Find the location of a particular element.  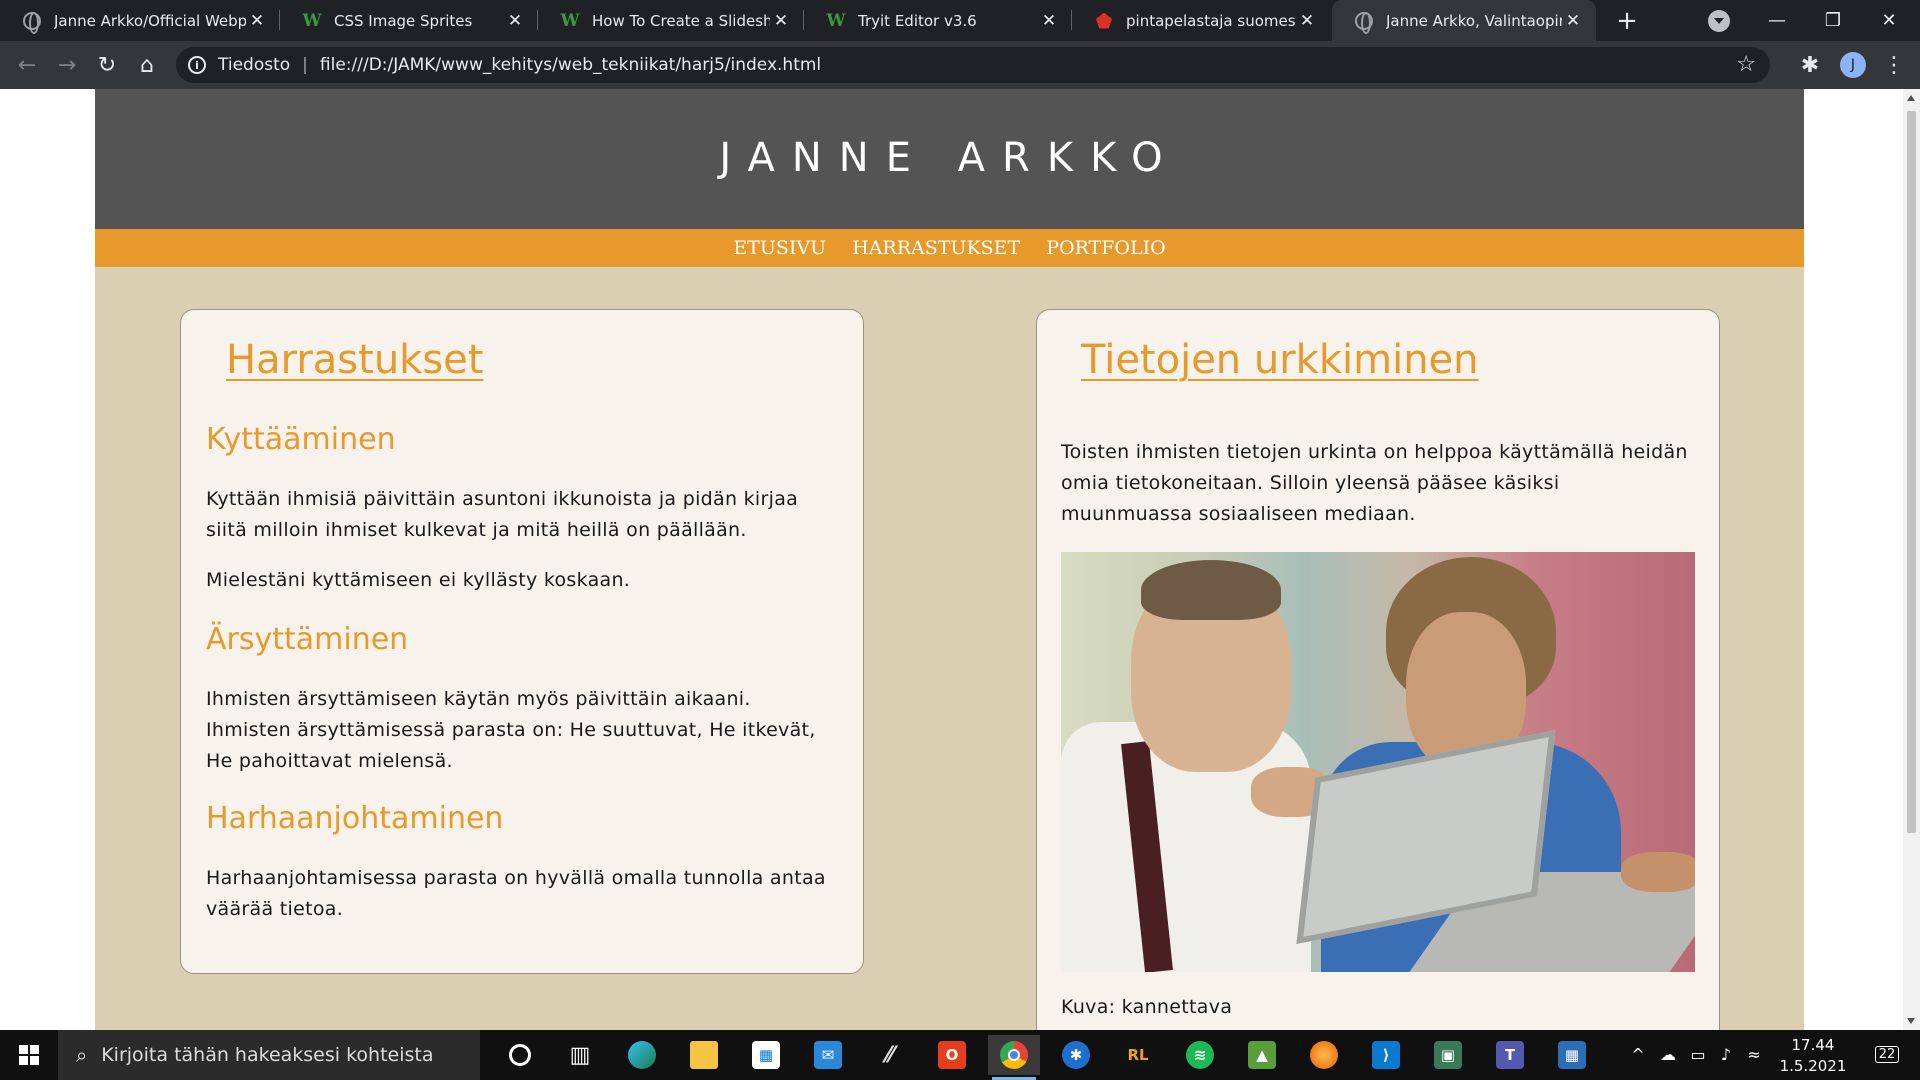

tab-title: Tryit Editor v3.6 is located at coordinates (917, 20).